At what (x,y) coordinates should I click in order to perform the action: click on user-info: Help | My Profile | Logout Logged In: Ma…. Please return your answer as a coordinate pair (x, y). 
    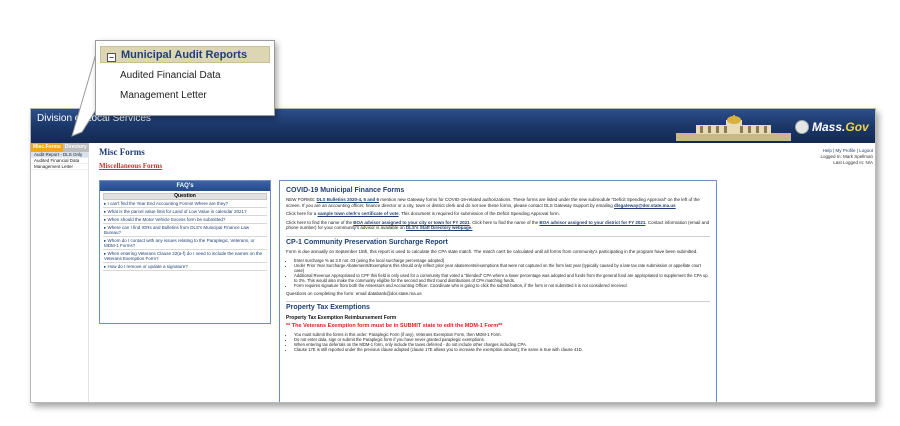
    Looking at the image, I should click on (846, 156).